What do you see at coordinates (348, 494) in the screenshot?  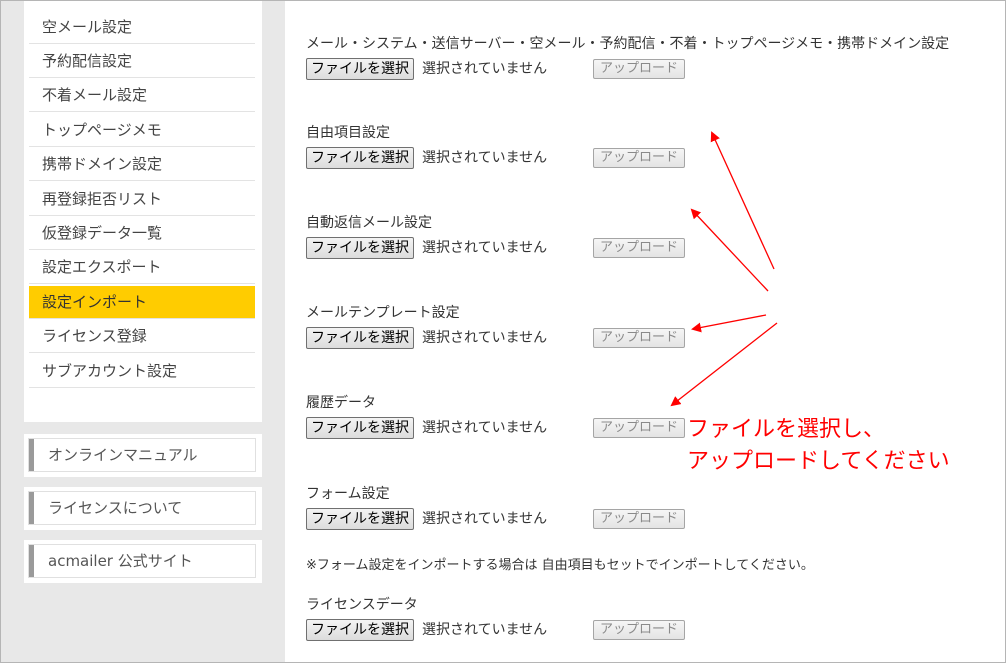 I see `section-title-form-settings: フォーム設定` at bounding box center [348, 494].